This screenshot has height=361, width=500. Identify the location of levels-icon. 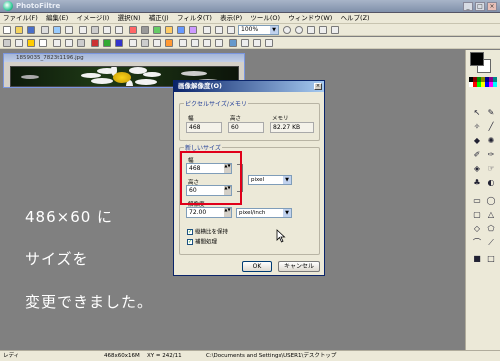
(31, 43).